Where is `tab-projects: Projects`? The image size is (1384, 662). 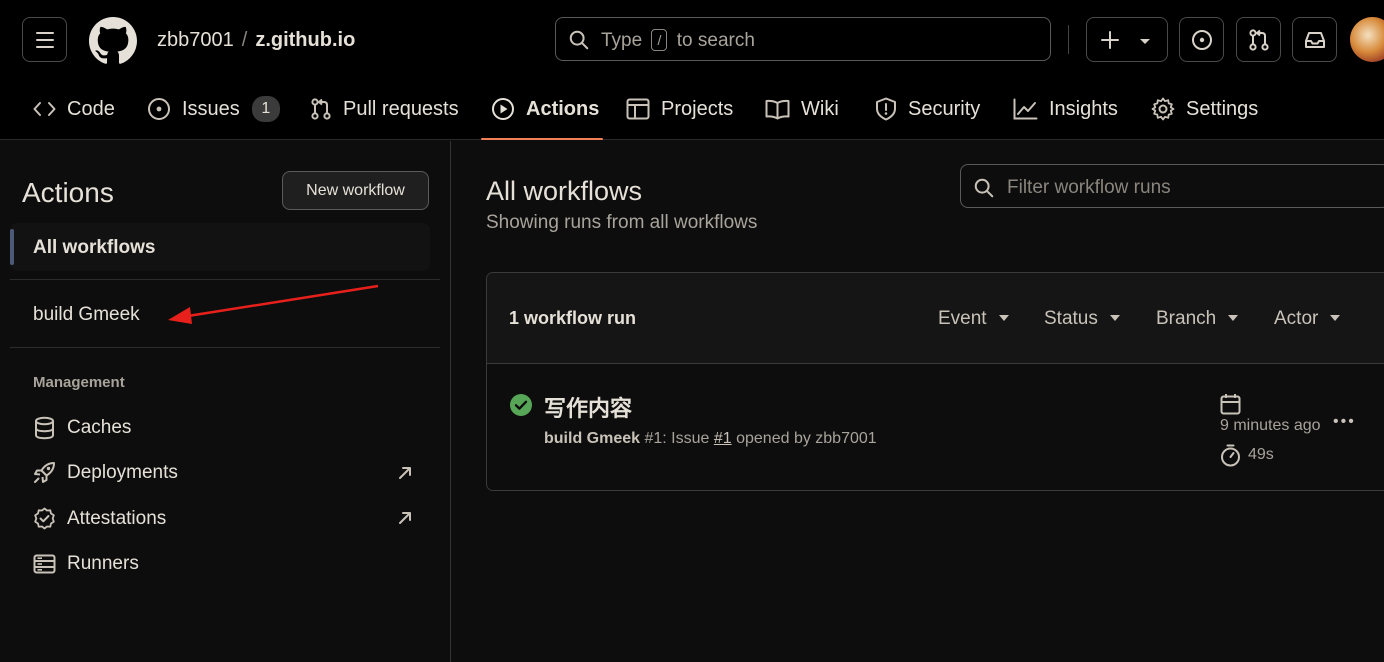 tab-projects: Projects is located at coordinates (679, 109).